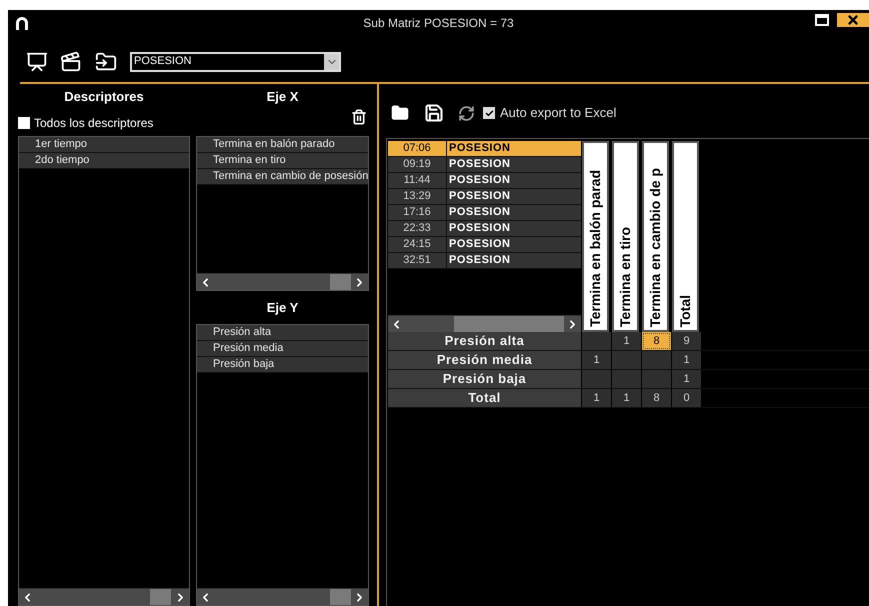  Describe the element at coordinates (417, 212) in the screenshot. I see `event-time: 17:16` at that location.